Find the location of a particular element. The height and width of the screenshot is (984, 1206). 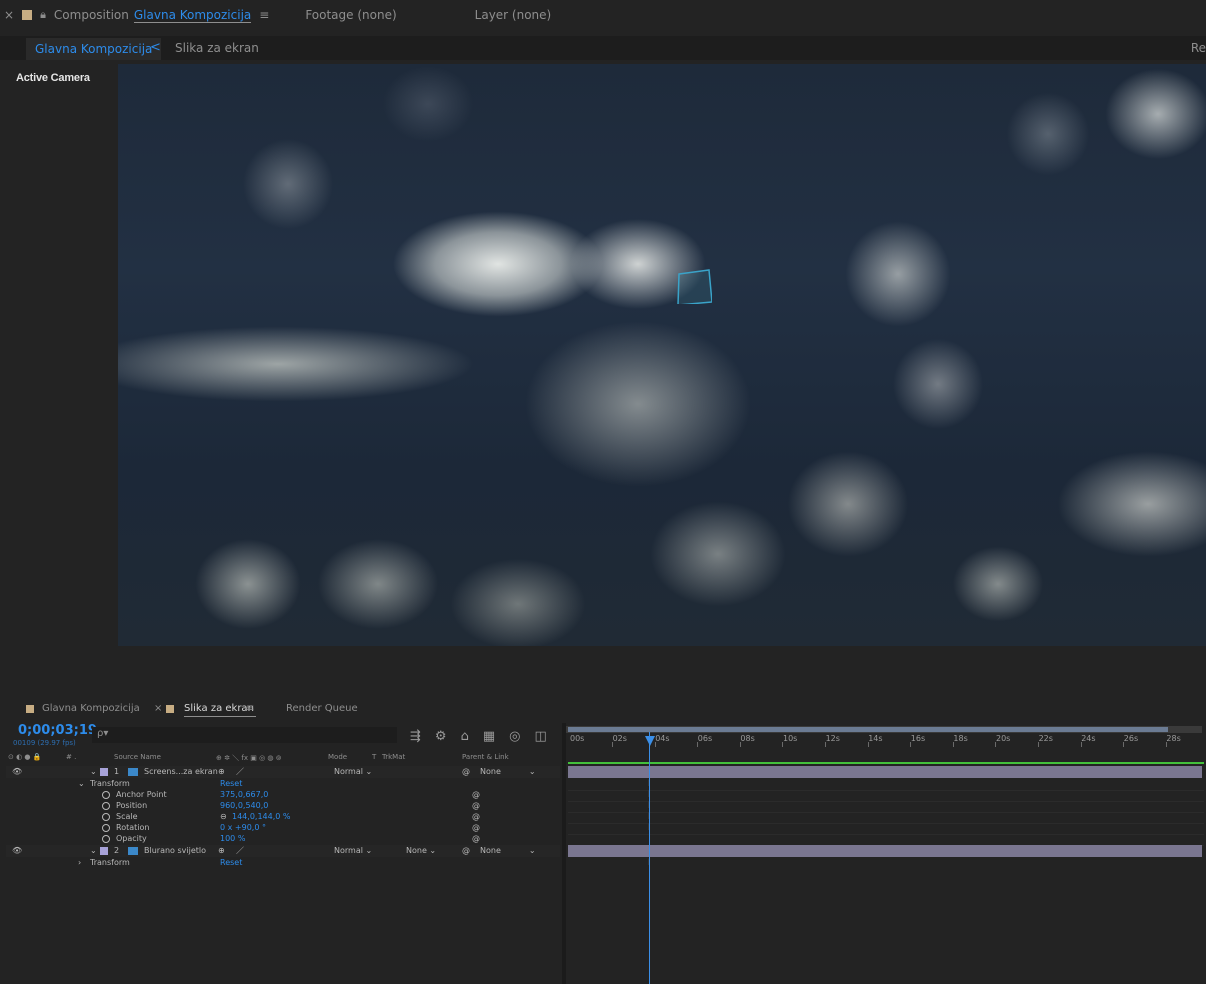

ruler-tick-label: 20s is located at coordinates (1003, 738).